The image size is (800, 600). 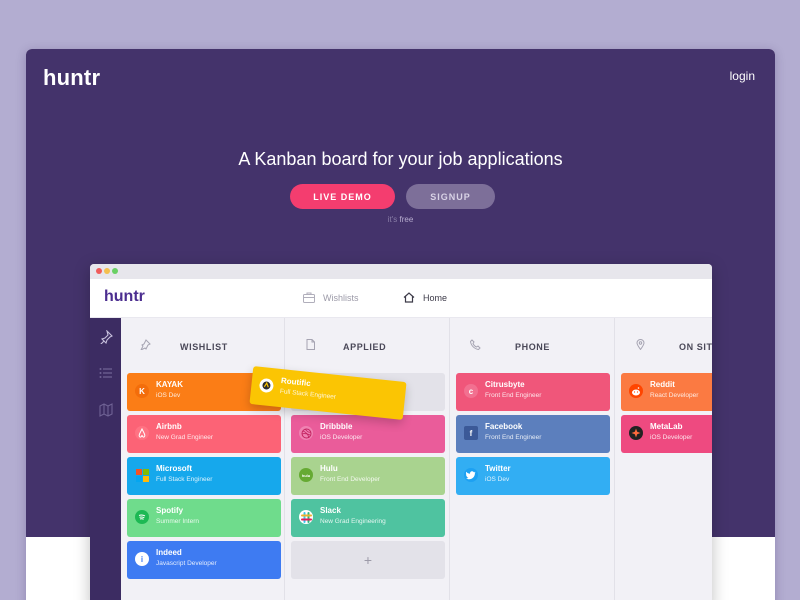 What do you see at coordinates (124, 297) in the screenshot?
I see `app-logo: huntr` at bounding box center [124, 297].